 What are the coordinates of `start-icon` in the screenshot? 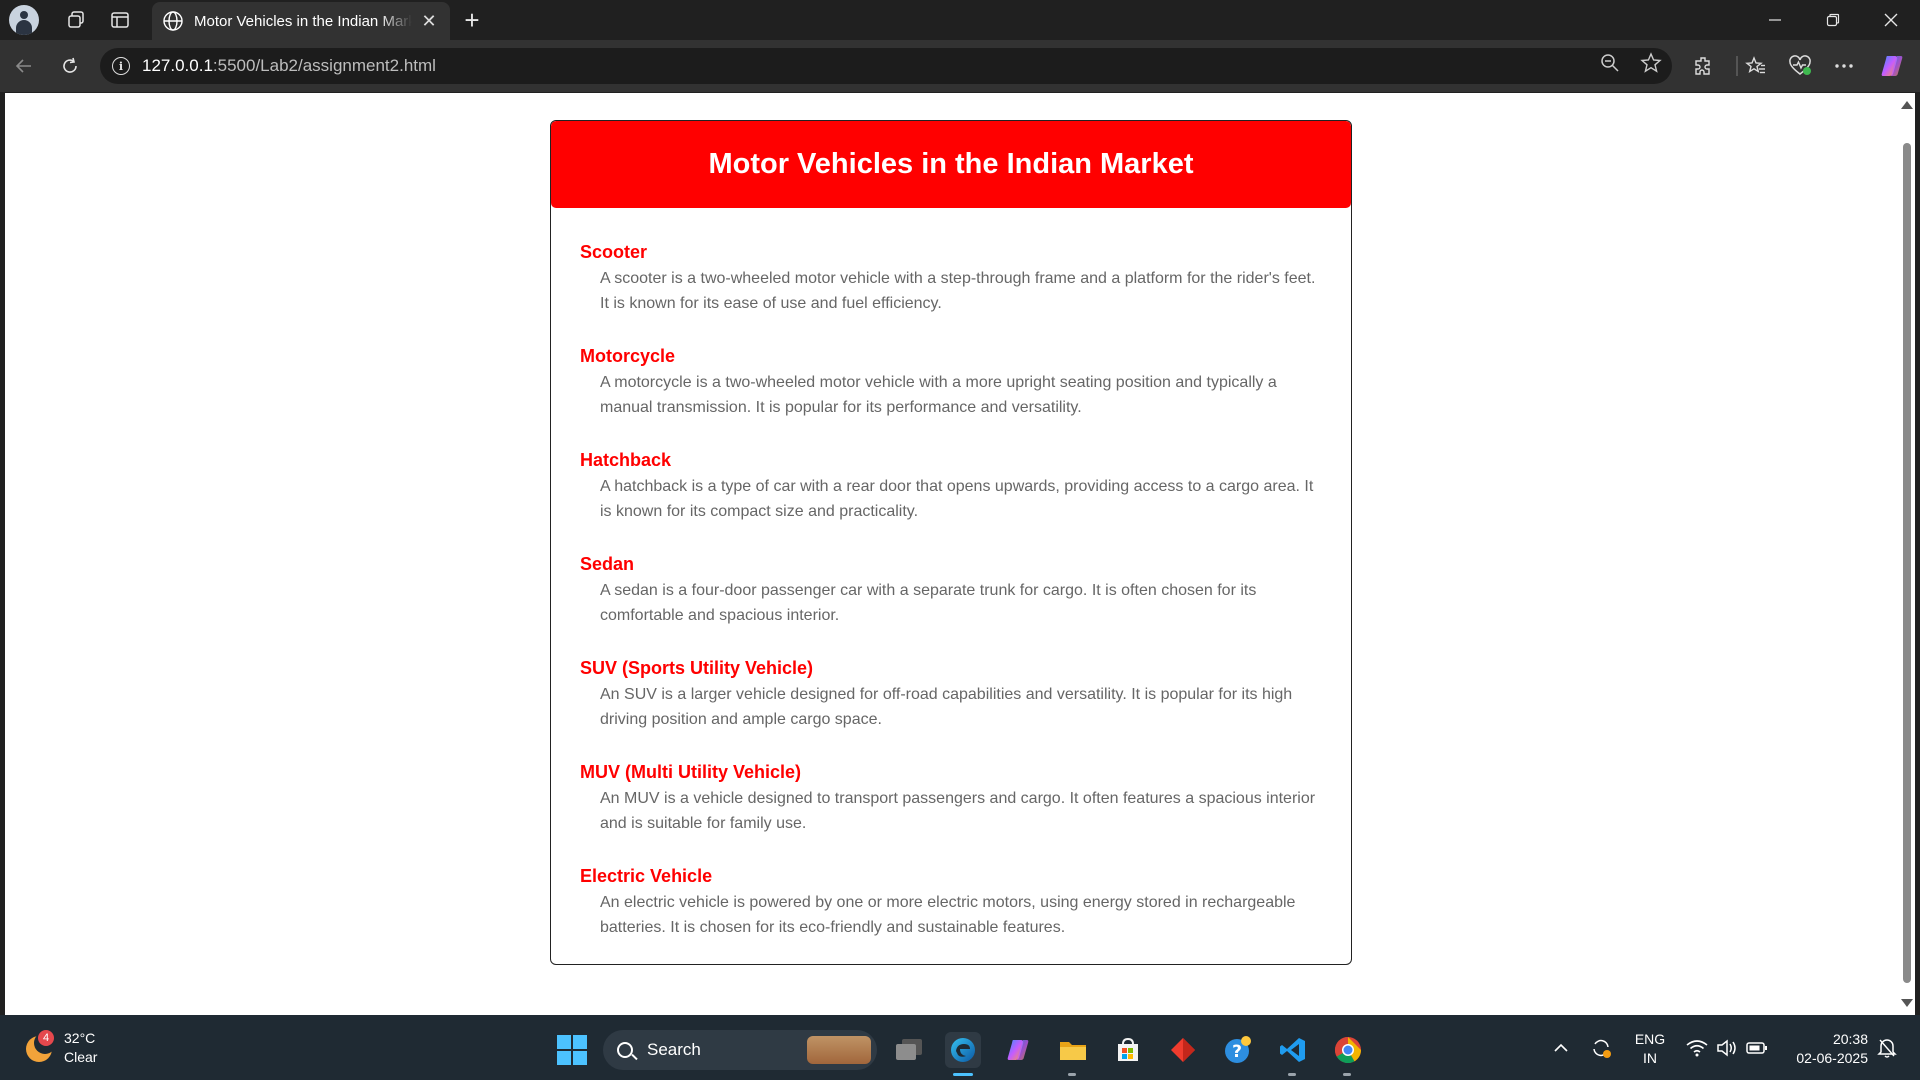 It's located at (572, 1050).